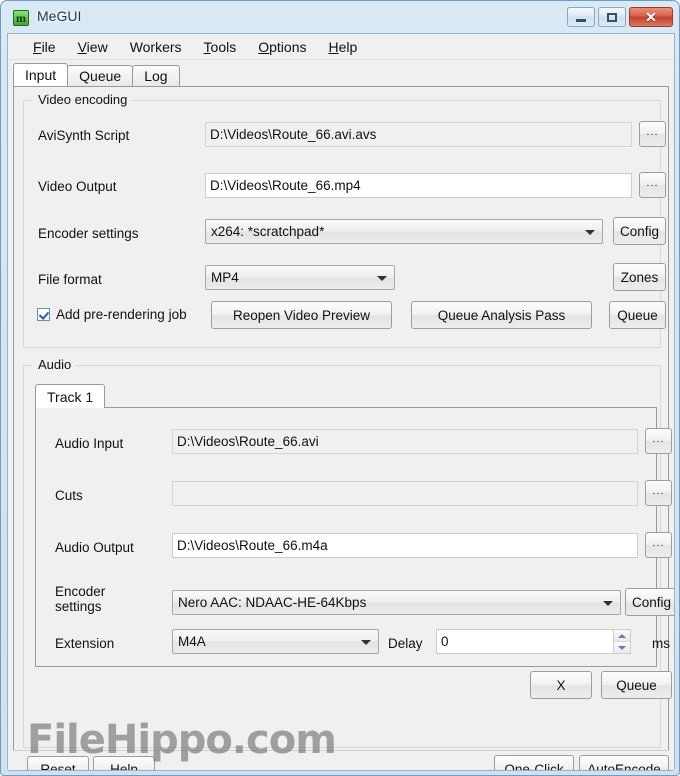  Describe the element at coordinates (636, 685) in the screenshot. I see `audio-queue-button: Queue` at that location.